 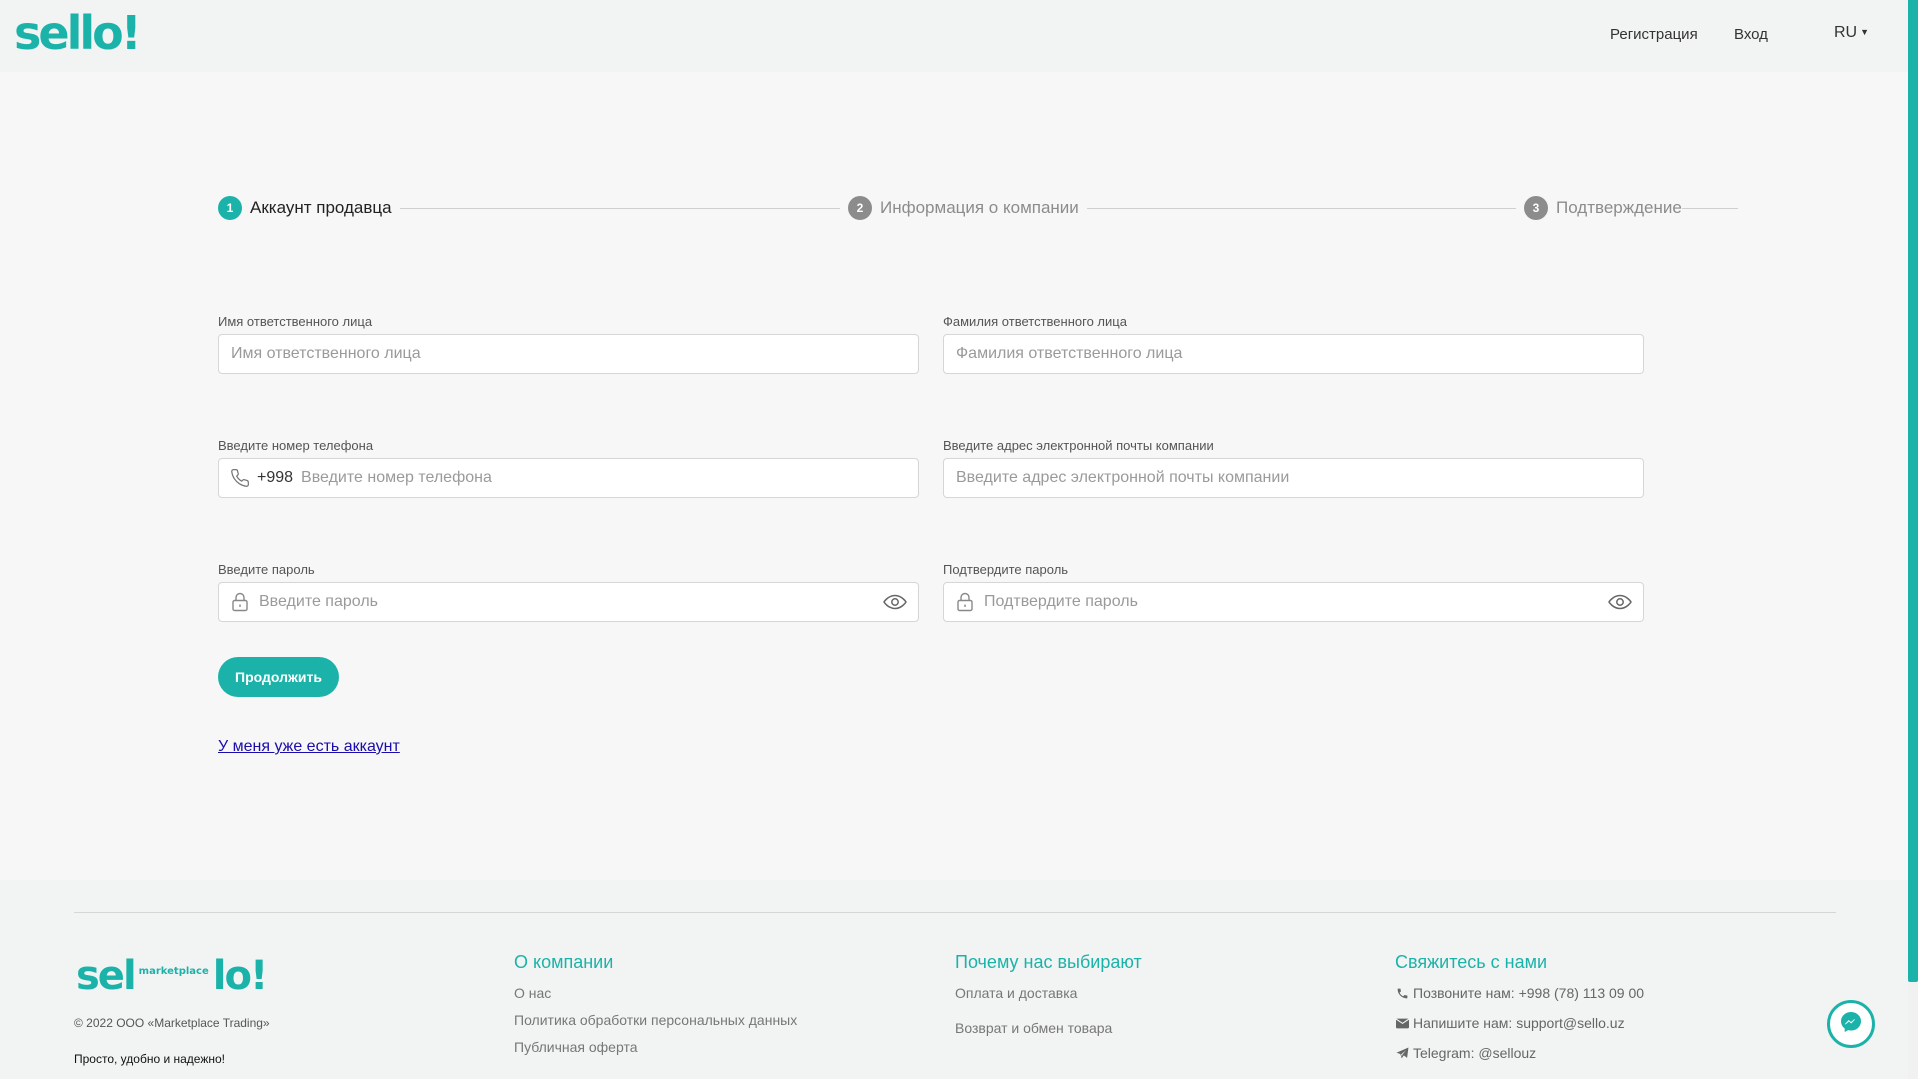 I want to click on contact-phone: Позвоните нам: +998 (78) 113 09 00, so click(x=1519, y=993).